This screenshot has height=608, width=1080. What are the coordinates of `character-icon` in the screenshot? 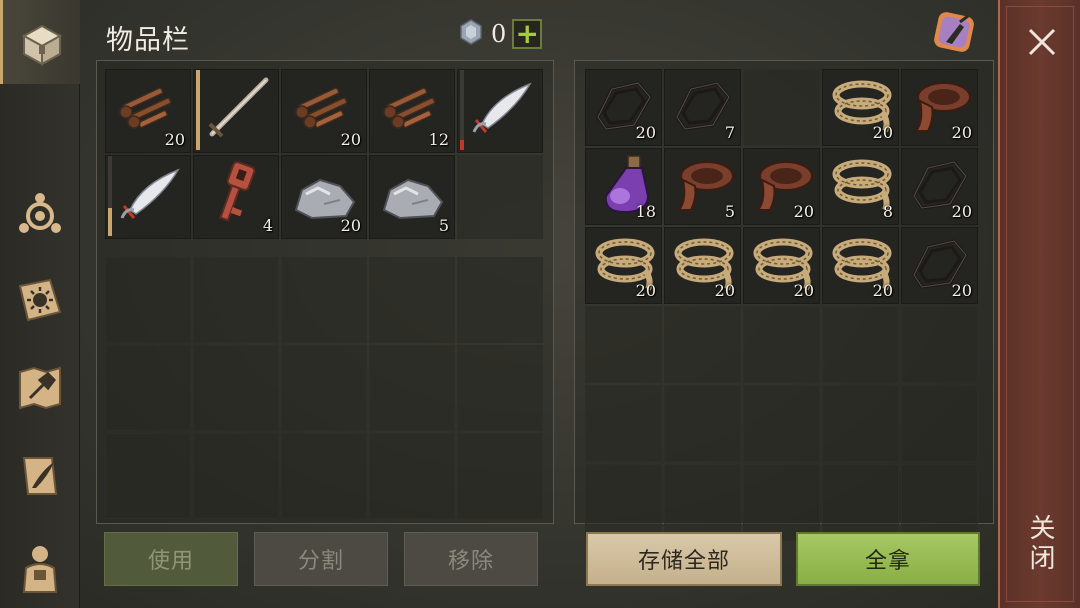 It's located at (40, 569).